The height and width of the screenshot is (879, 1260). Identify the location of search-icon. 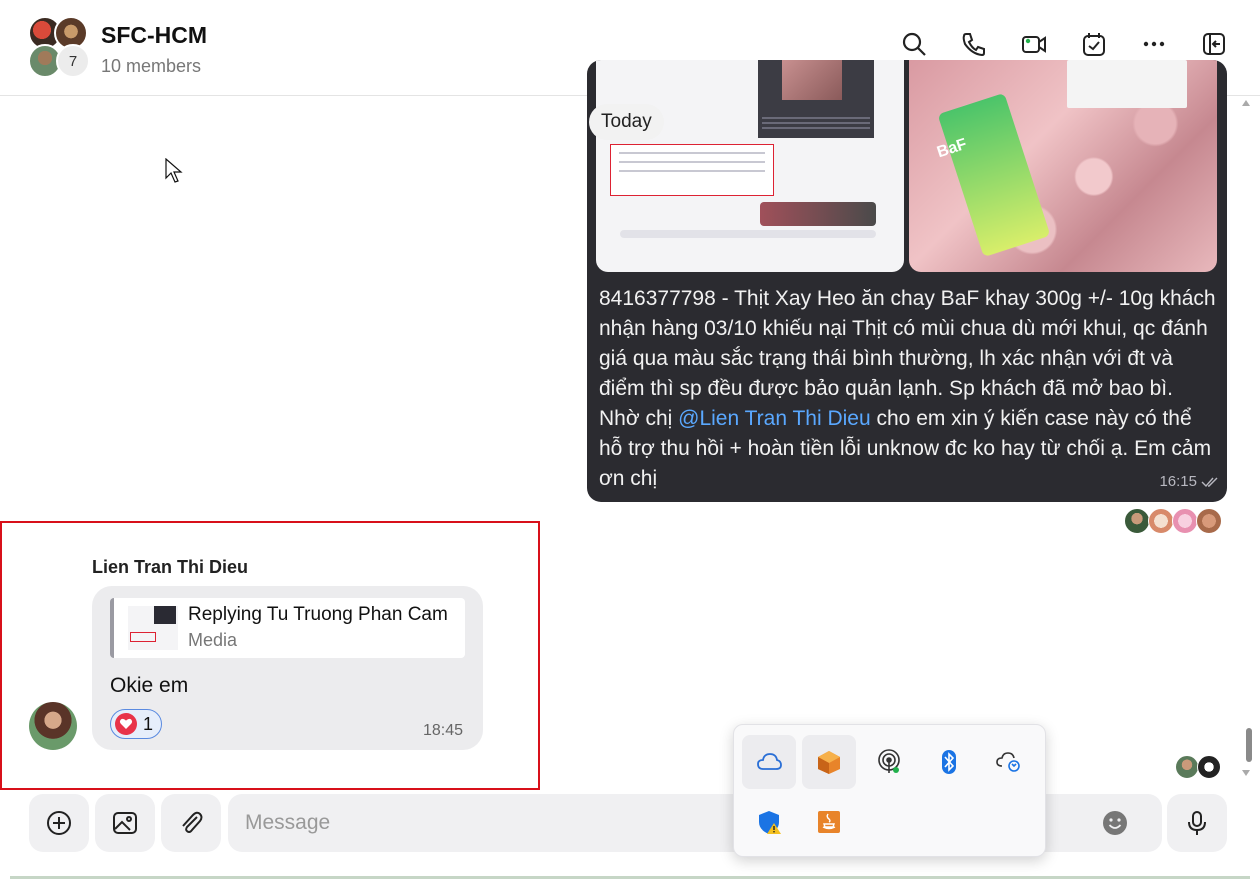
(914, 44).